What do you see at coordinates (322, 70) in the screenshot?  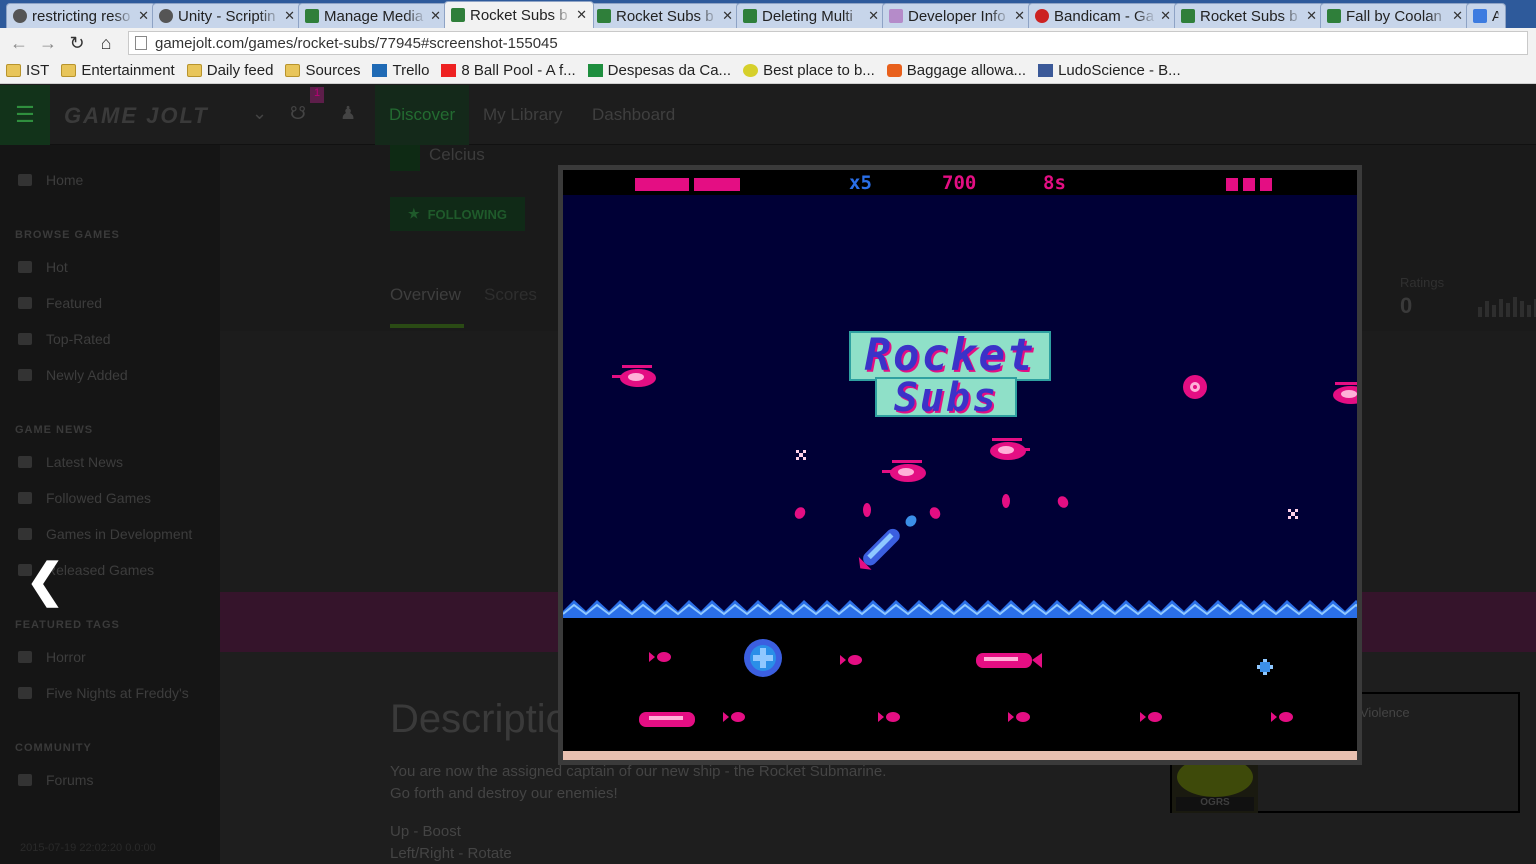 I see `bookmark-item: Sources` at bounding box center [322, 70].